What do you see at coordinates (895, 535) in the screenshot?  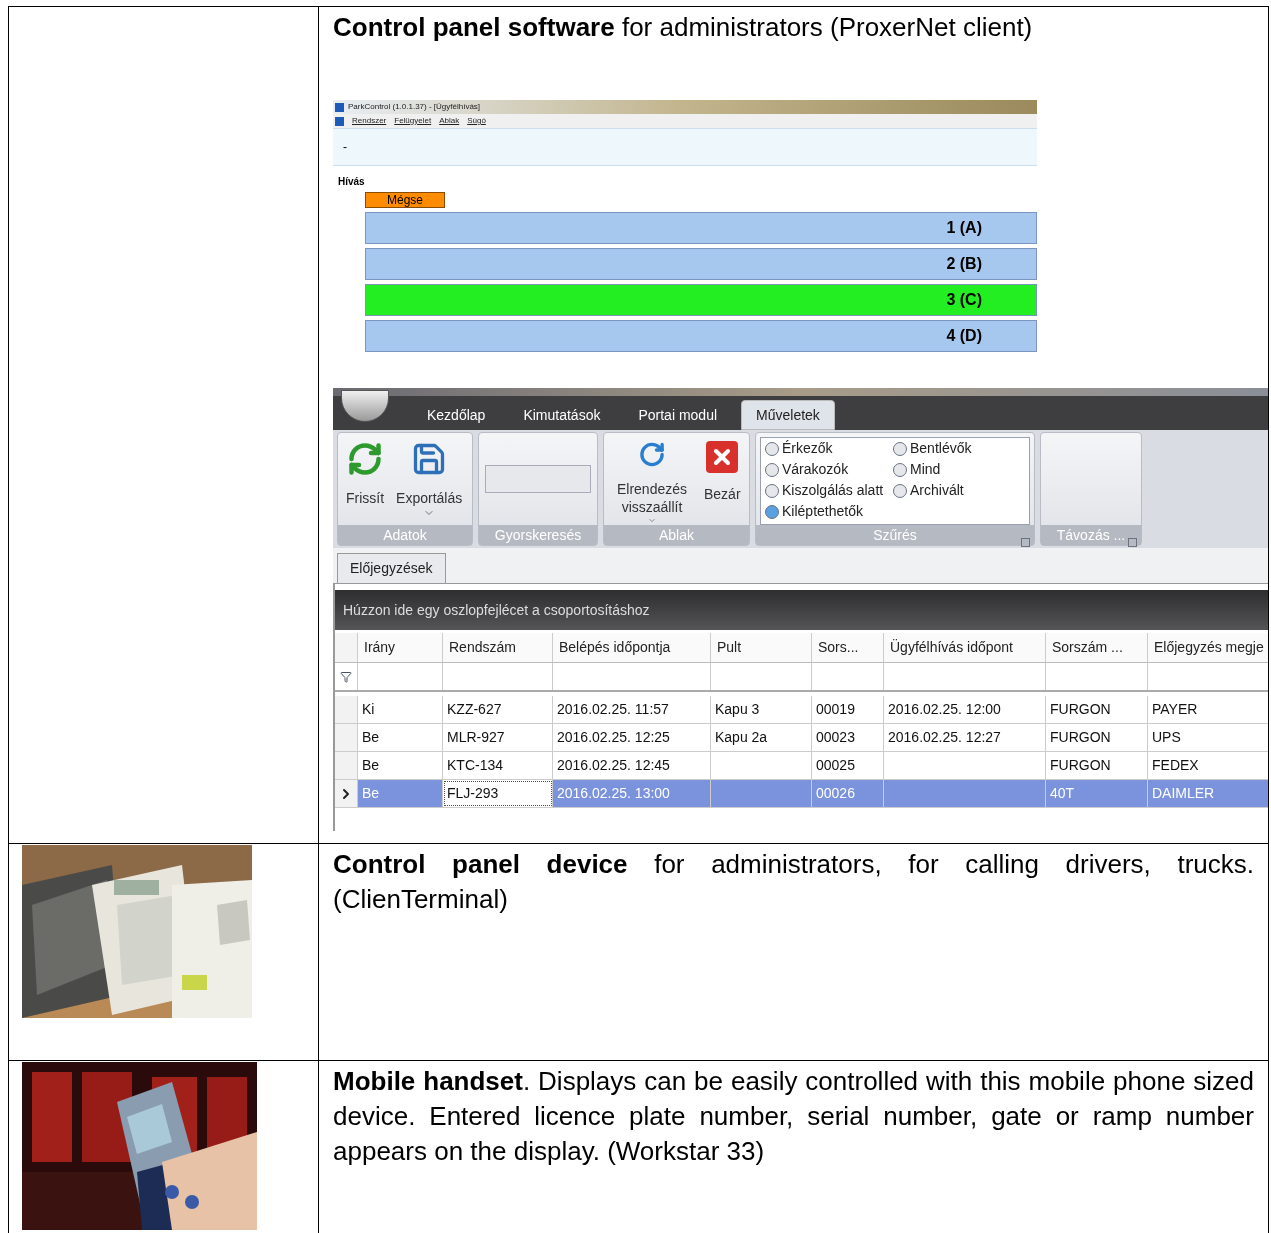 I see `group-label: Szűrés` at bounding box center [895, 535].